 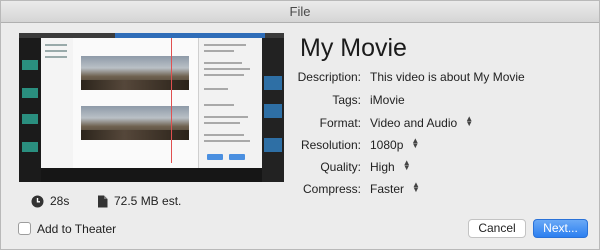 I want to click on compress-label: Compress:, so click(x=331, y=189).